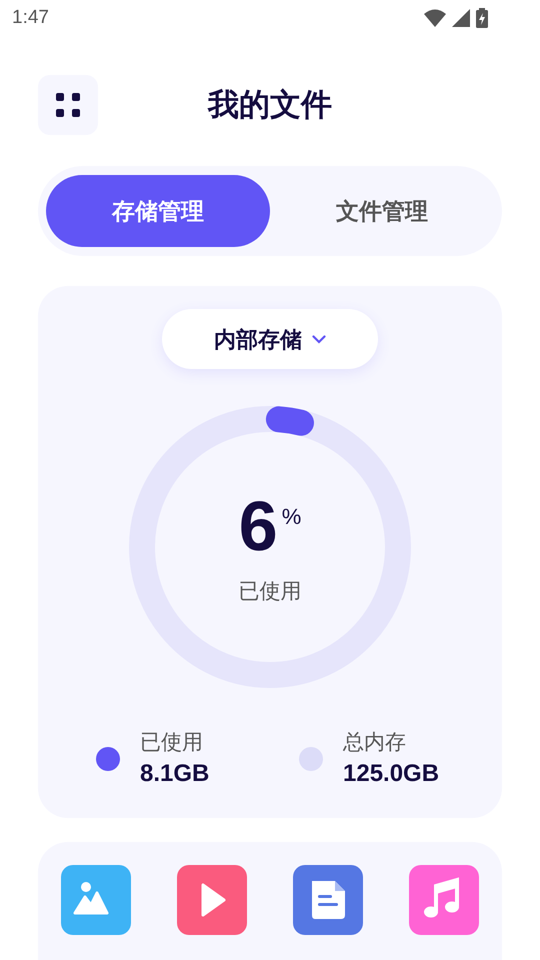  What do you see at coordinates (212, 900) in the screenshot?
I see `play-icon` at bounding box center [212, 900].